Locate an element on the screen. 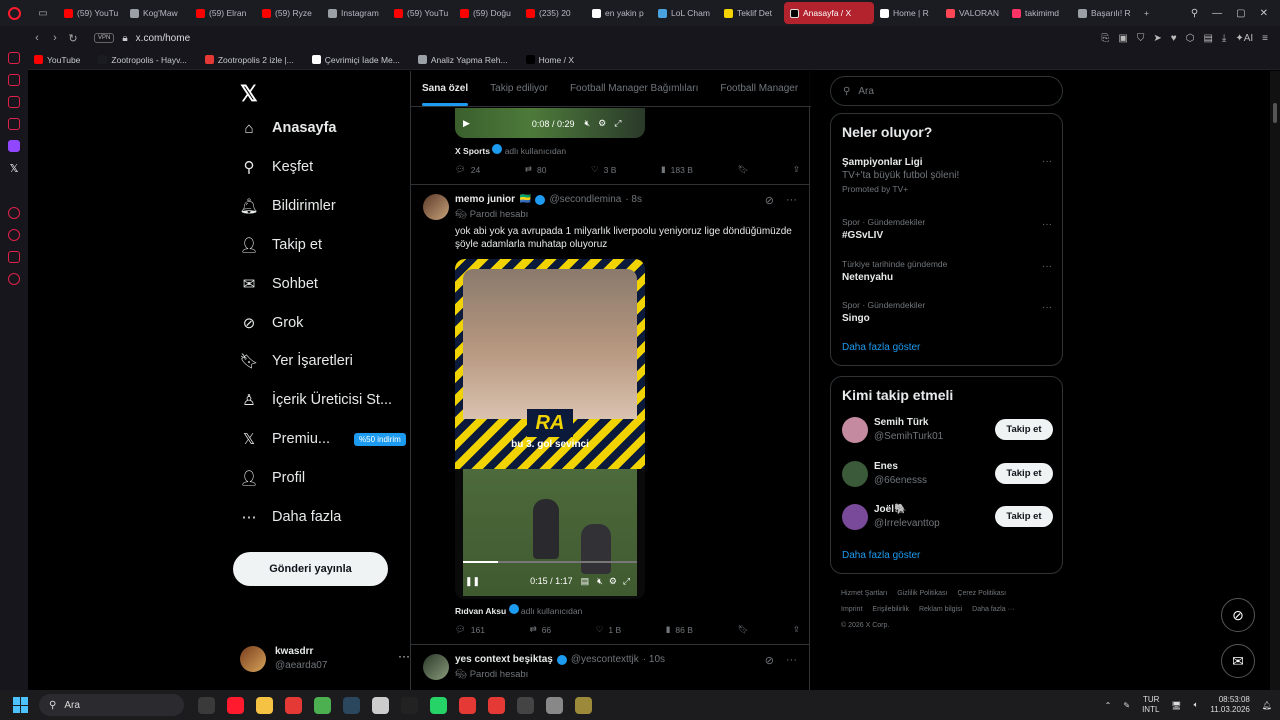 Image resolution: width=1280 pixels, height=720 pixels. vpn-badge: VPN is located at coordinates (104, 38).